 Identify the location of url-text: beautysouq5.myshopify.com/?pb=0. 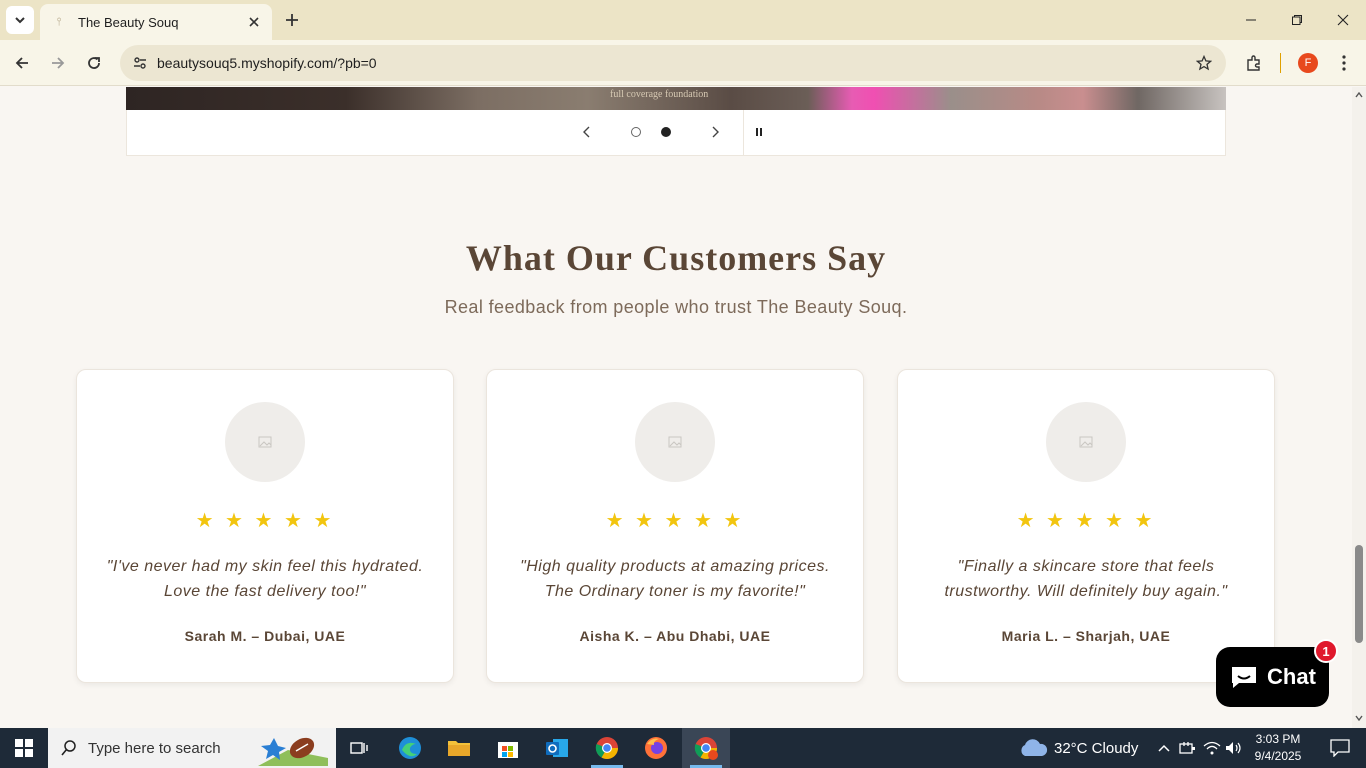
(267, 63).